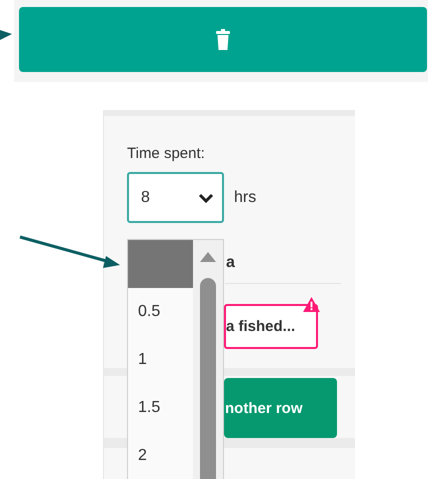  What do you see at coordinates (230, 263) in the screenshot?
I see `row-label: a` at bounding box center [230, 263].